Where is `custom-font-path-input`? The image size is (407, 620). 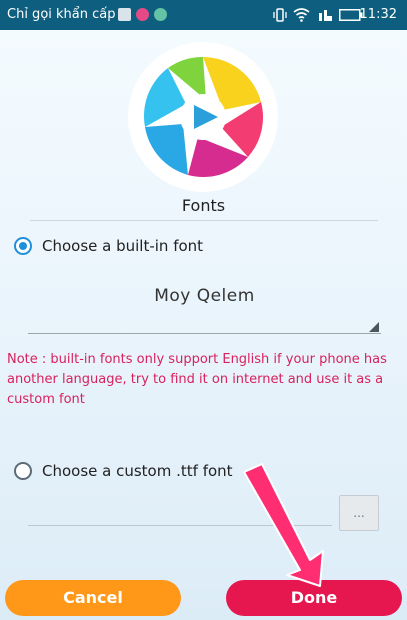 custom-font-path-input is located at coordinates (180, 510).